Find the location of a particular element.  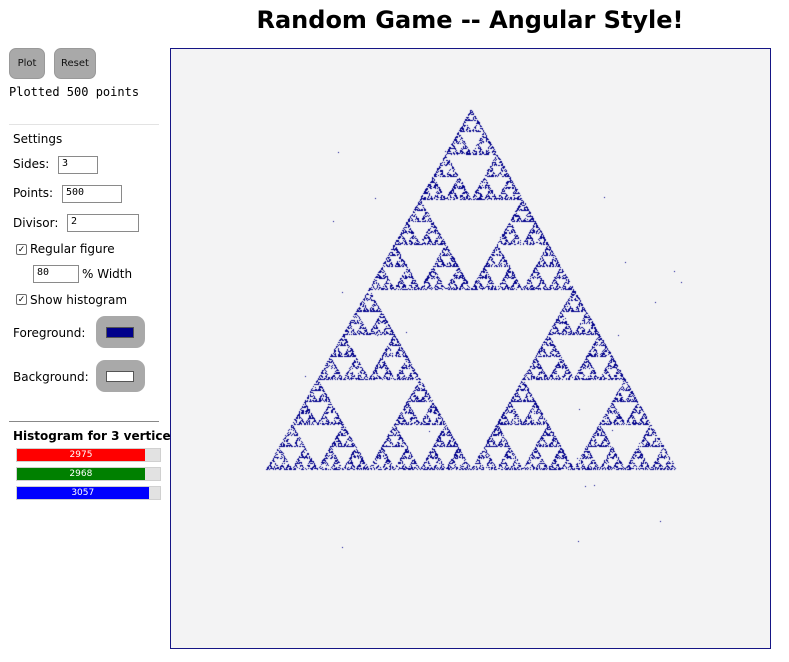

foreground-swatch is located at coordinates (120, 332).